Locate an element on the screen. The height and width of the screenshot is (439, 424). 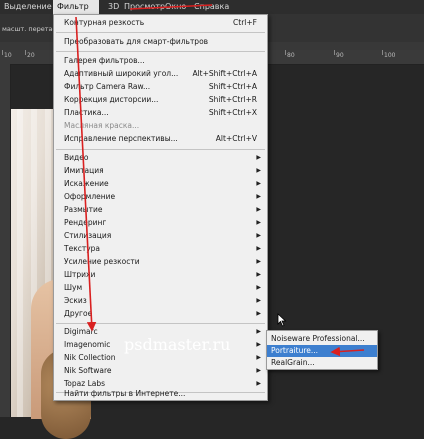
menu-item-texture: Текстура ▶ is located at coordinates (160, 249).